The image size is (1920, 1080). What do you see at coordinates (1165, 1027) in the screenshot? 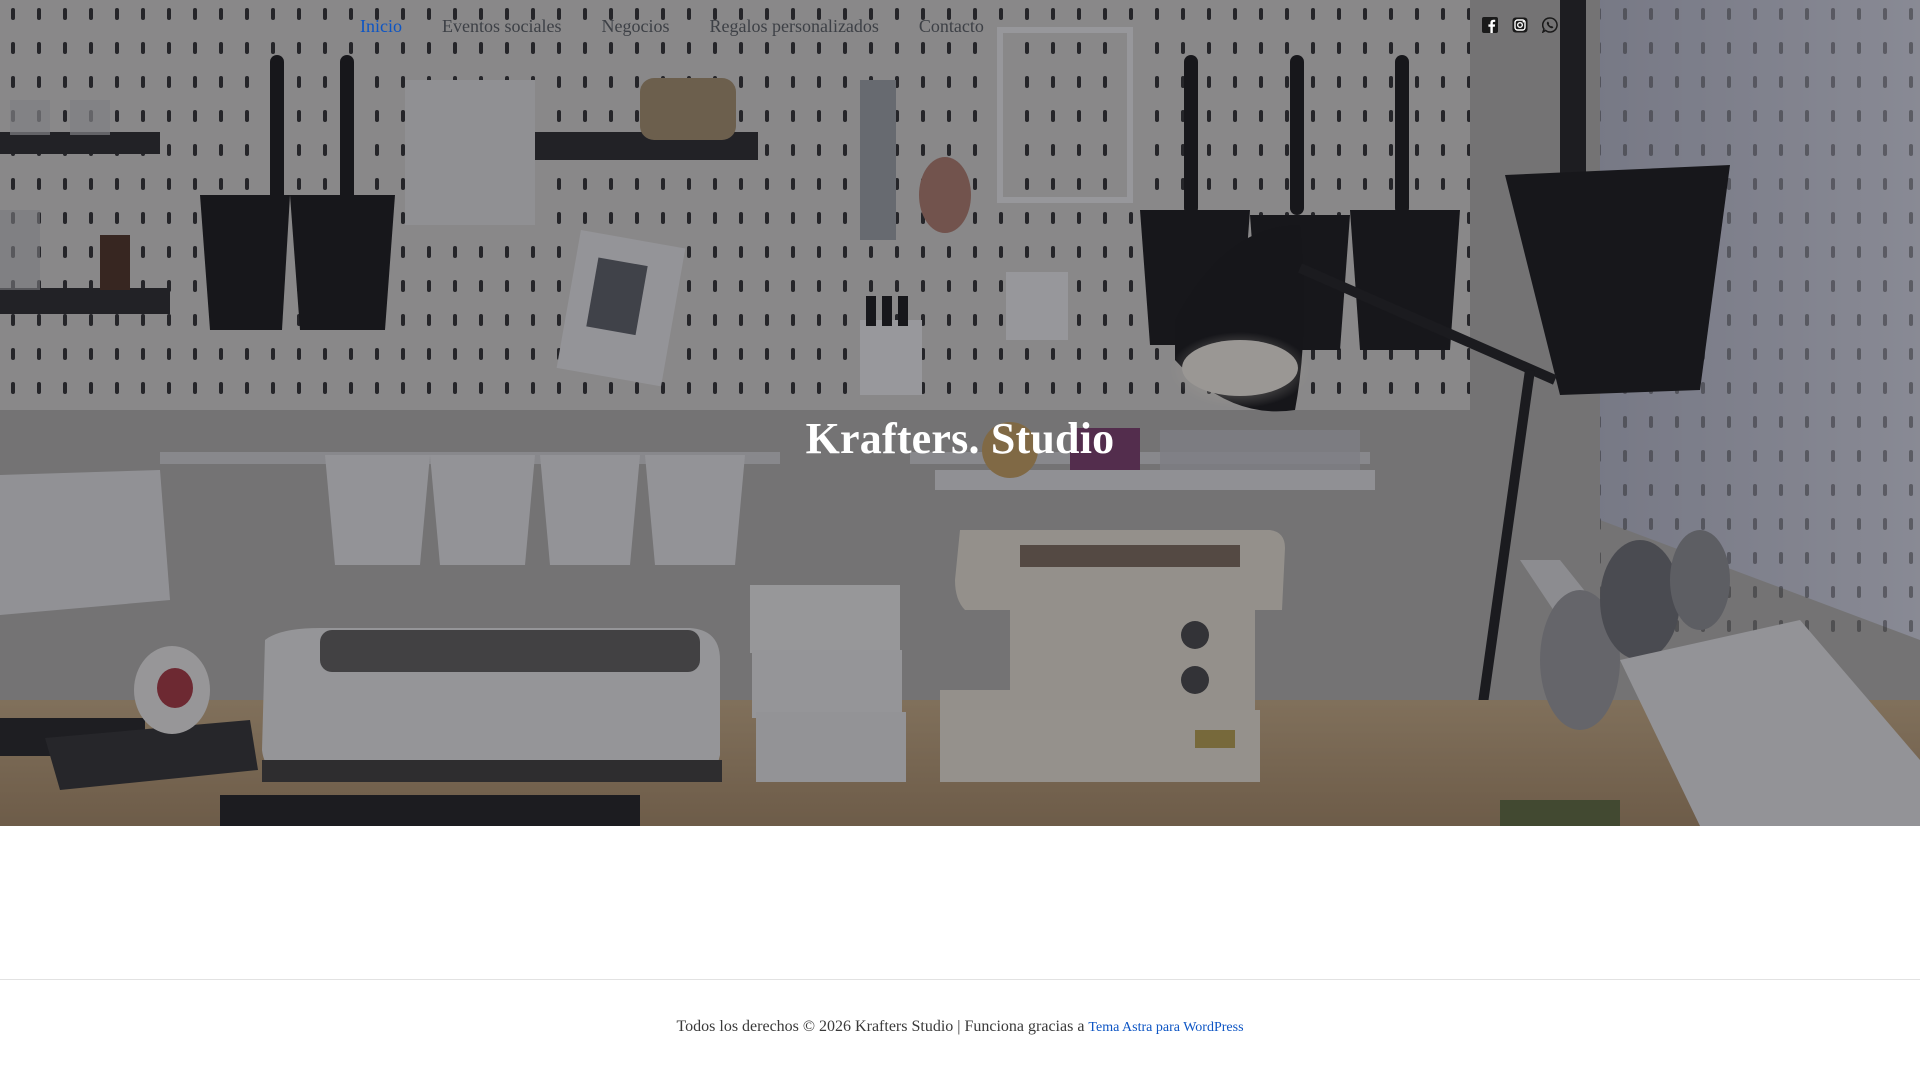
I see `theme-link: Tema Astra para WordPress` at bounding box center [1165, 1027].